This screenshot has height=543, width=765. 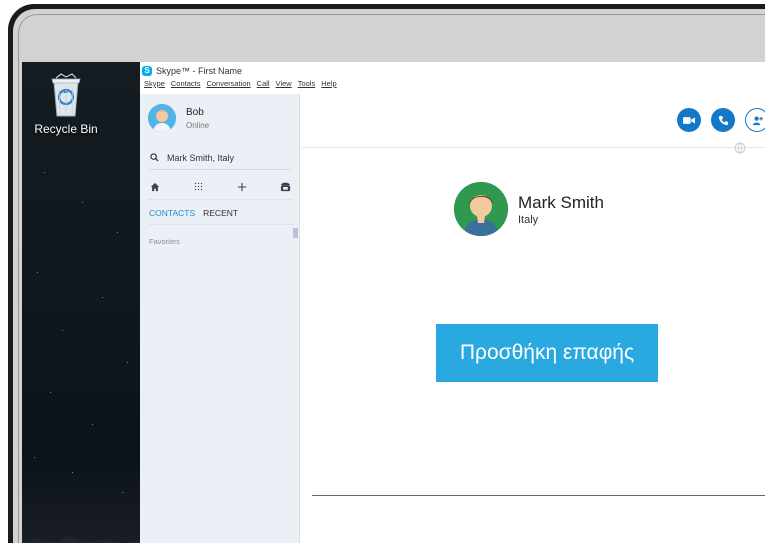 What do you see at coordinates (81, 302) in the screenshot?
I see `desktop-background: Recycle Bin` at bounding box center [81, 302].